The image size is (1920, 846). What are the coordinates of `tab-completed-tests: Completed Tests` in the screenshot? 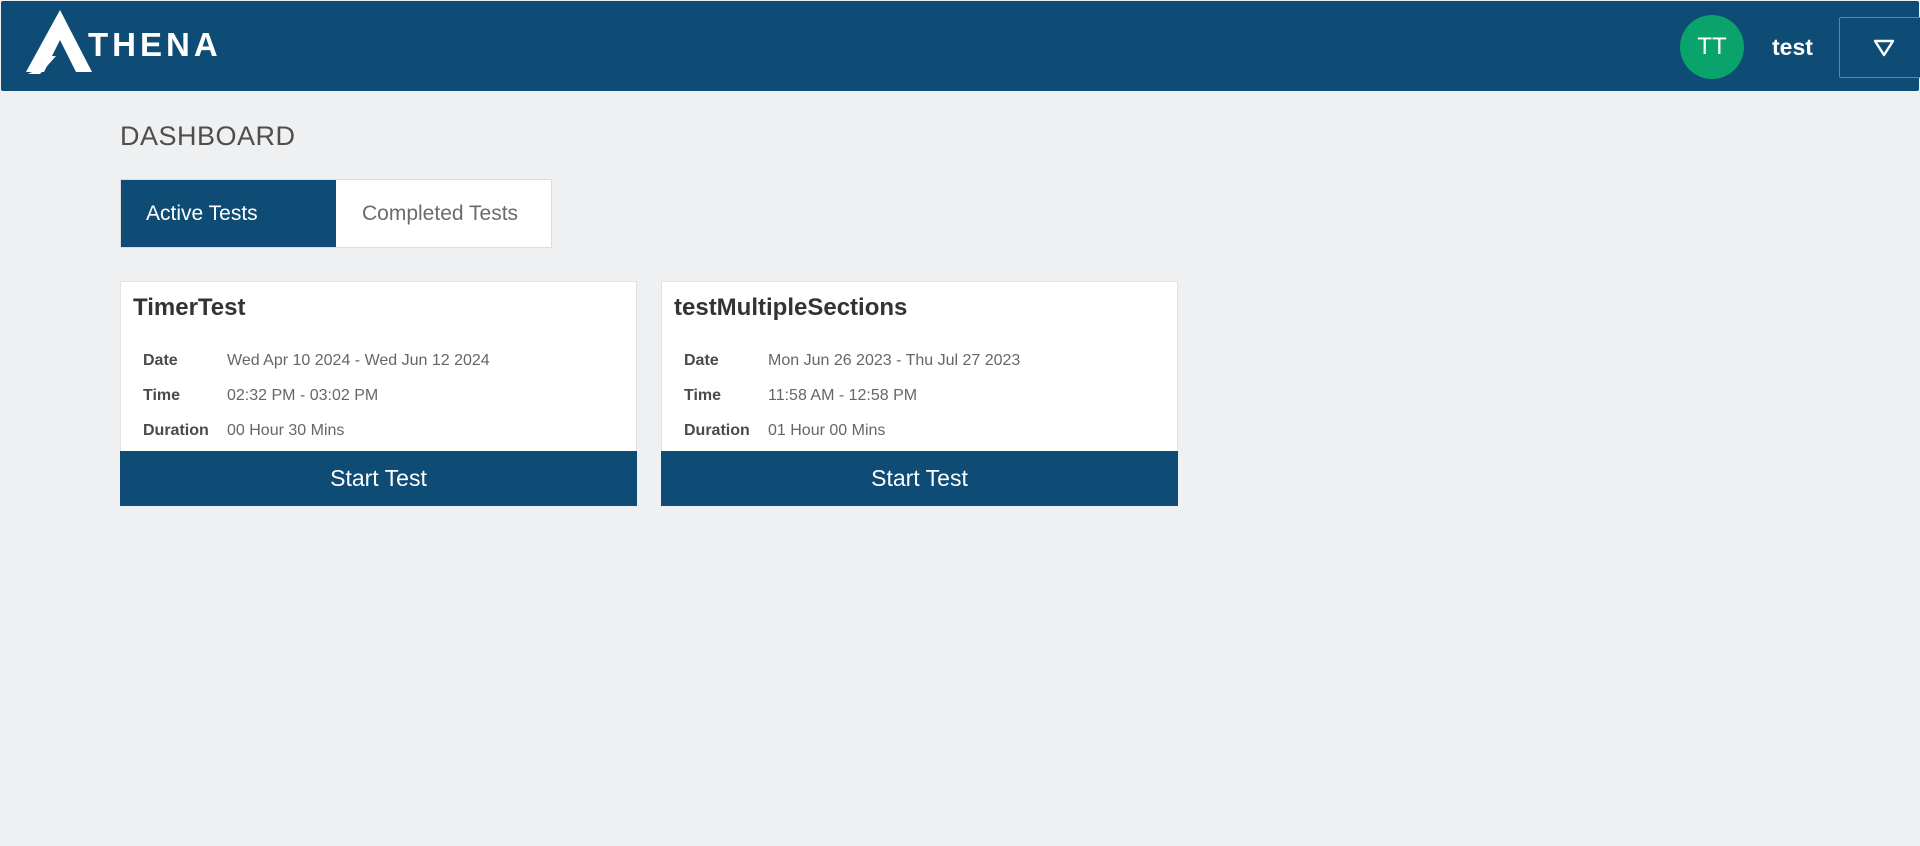 It's located at (443, 213).